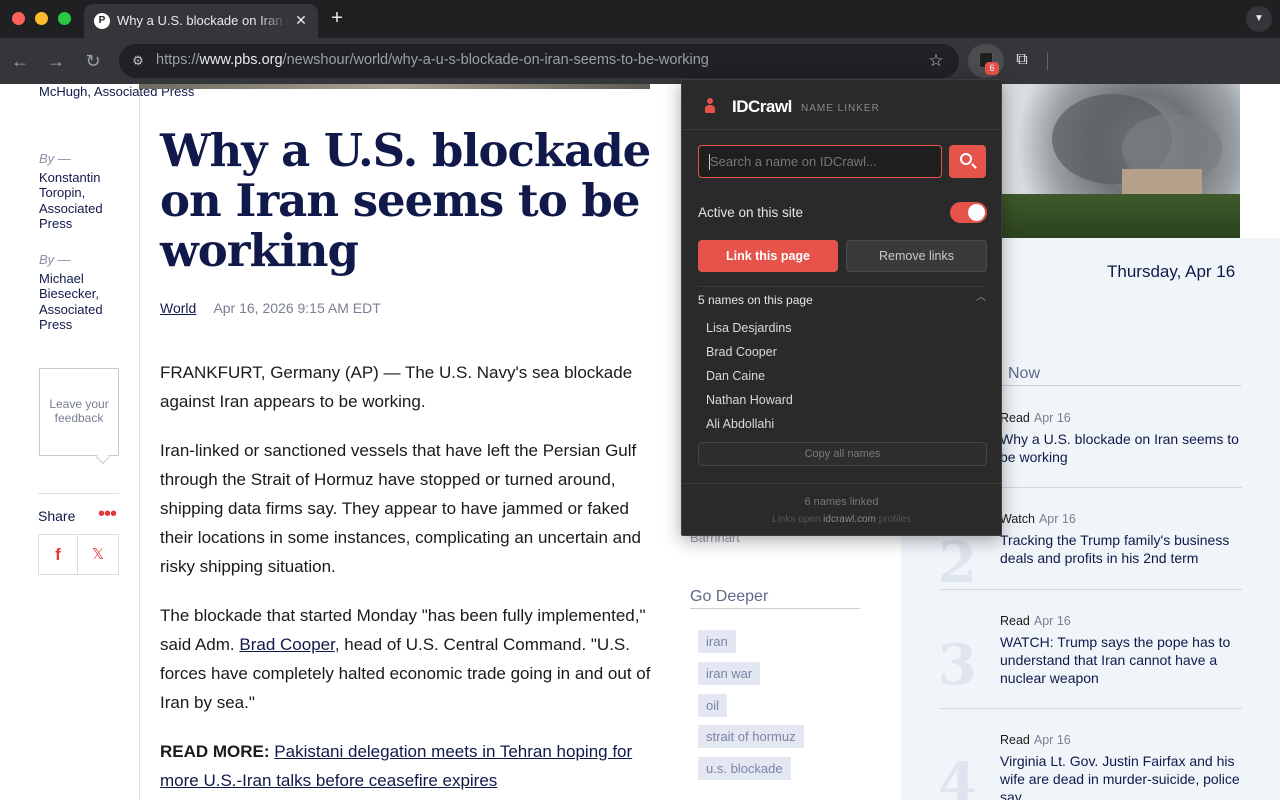 The image size is (1280, 800). Describe the element at coordinates (710, 106) in the screenshot. I see `person-icon` at that location.